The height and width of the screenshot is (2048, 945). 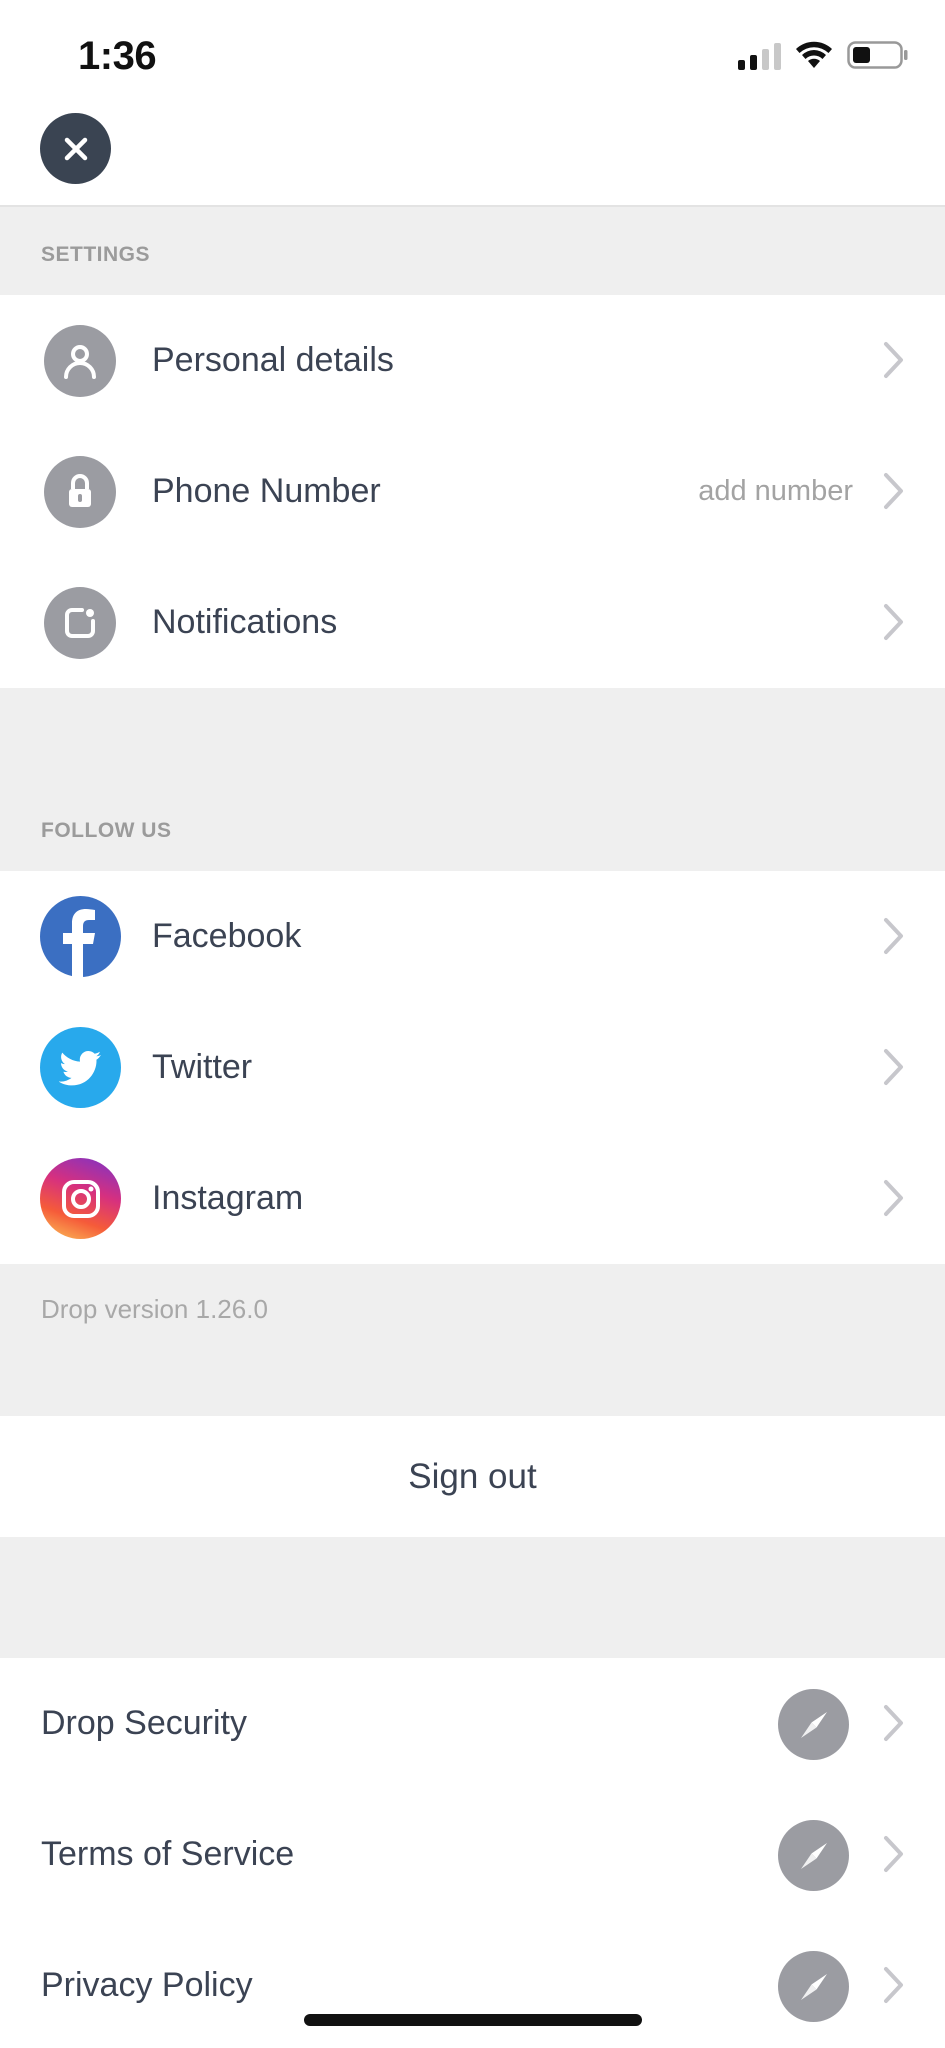 I want to click on person-icon, so click(x=80, y=361).